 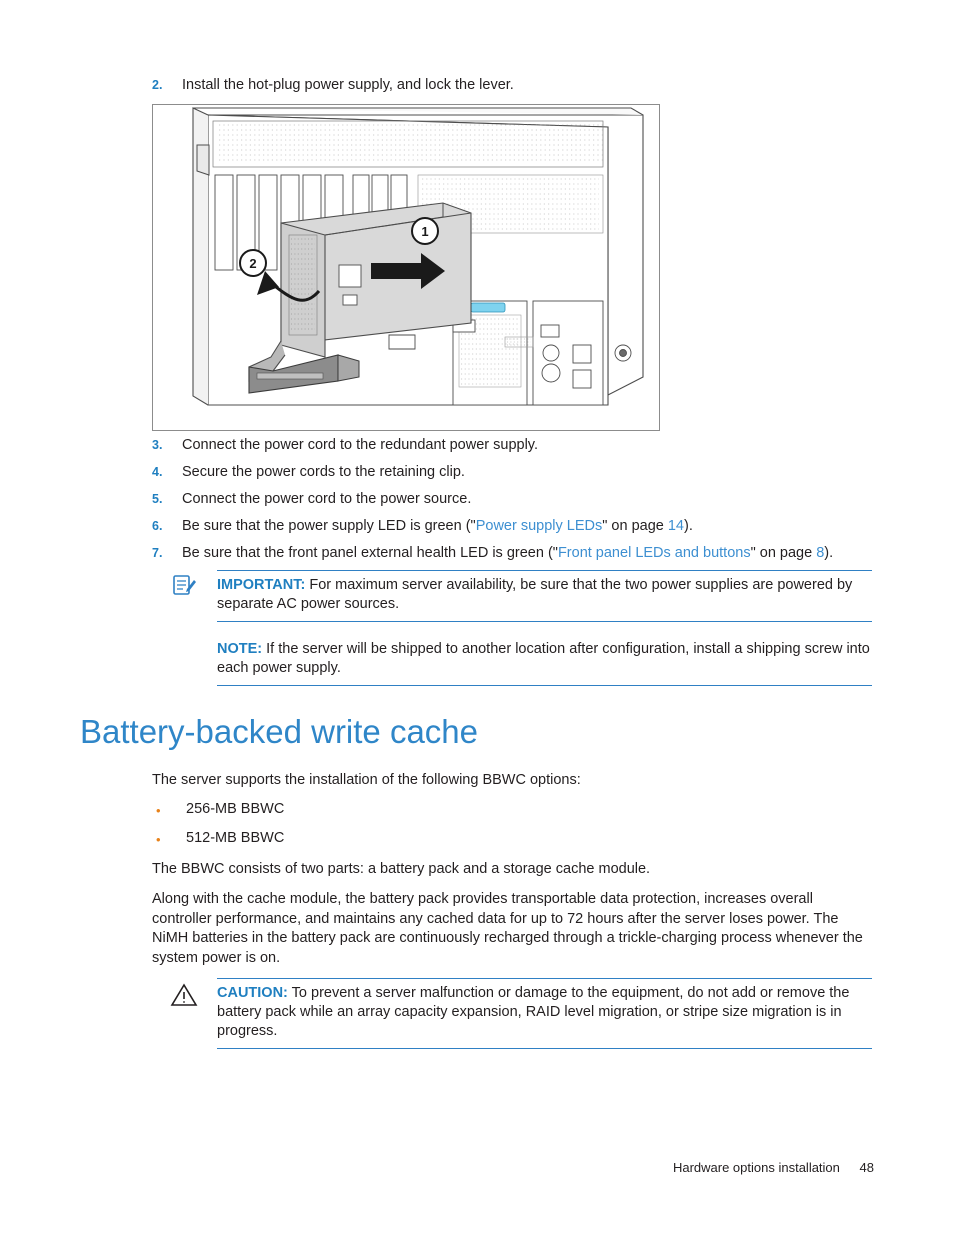 What do you see at coordinates (157, 499) in the screenshot?
I see `step-number: 5.` at bounding box center [157, 499].